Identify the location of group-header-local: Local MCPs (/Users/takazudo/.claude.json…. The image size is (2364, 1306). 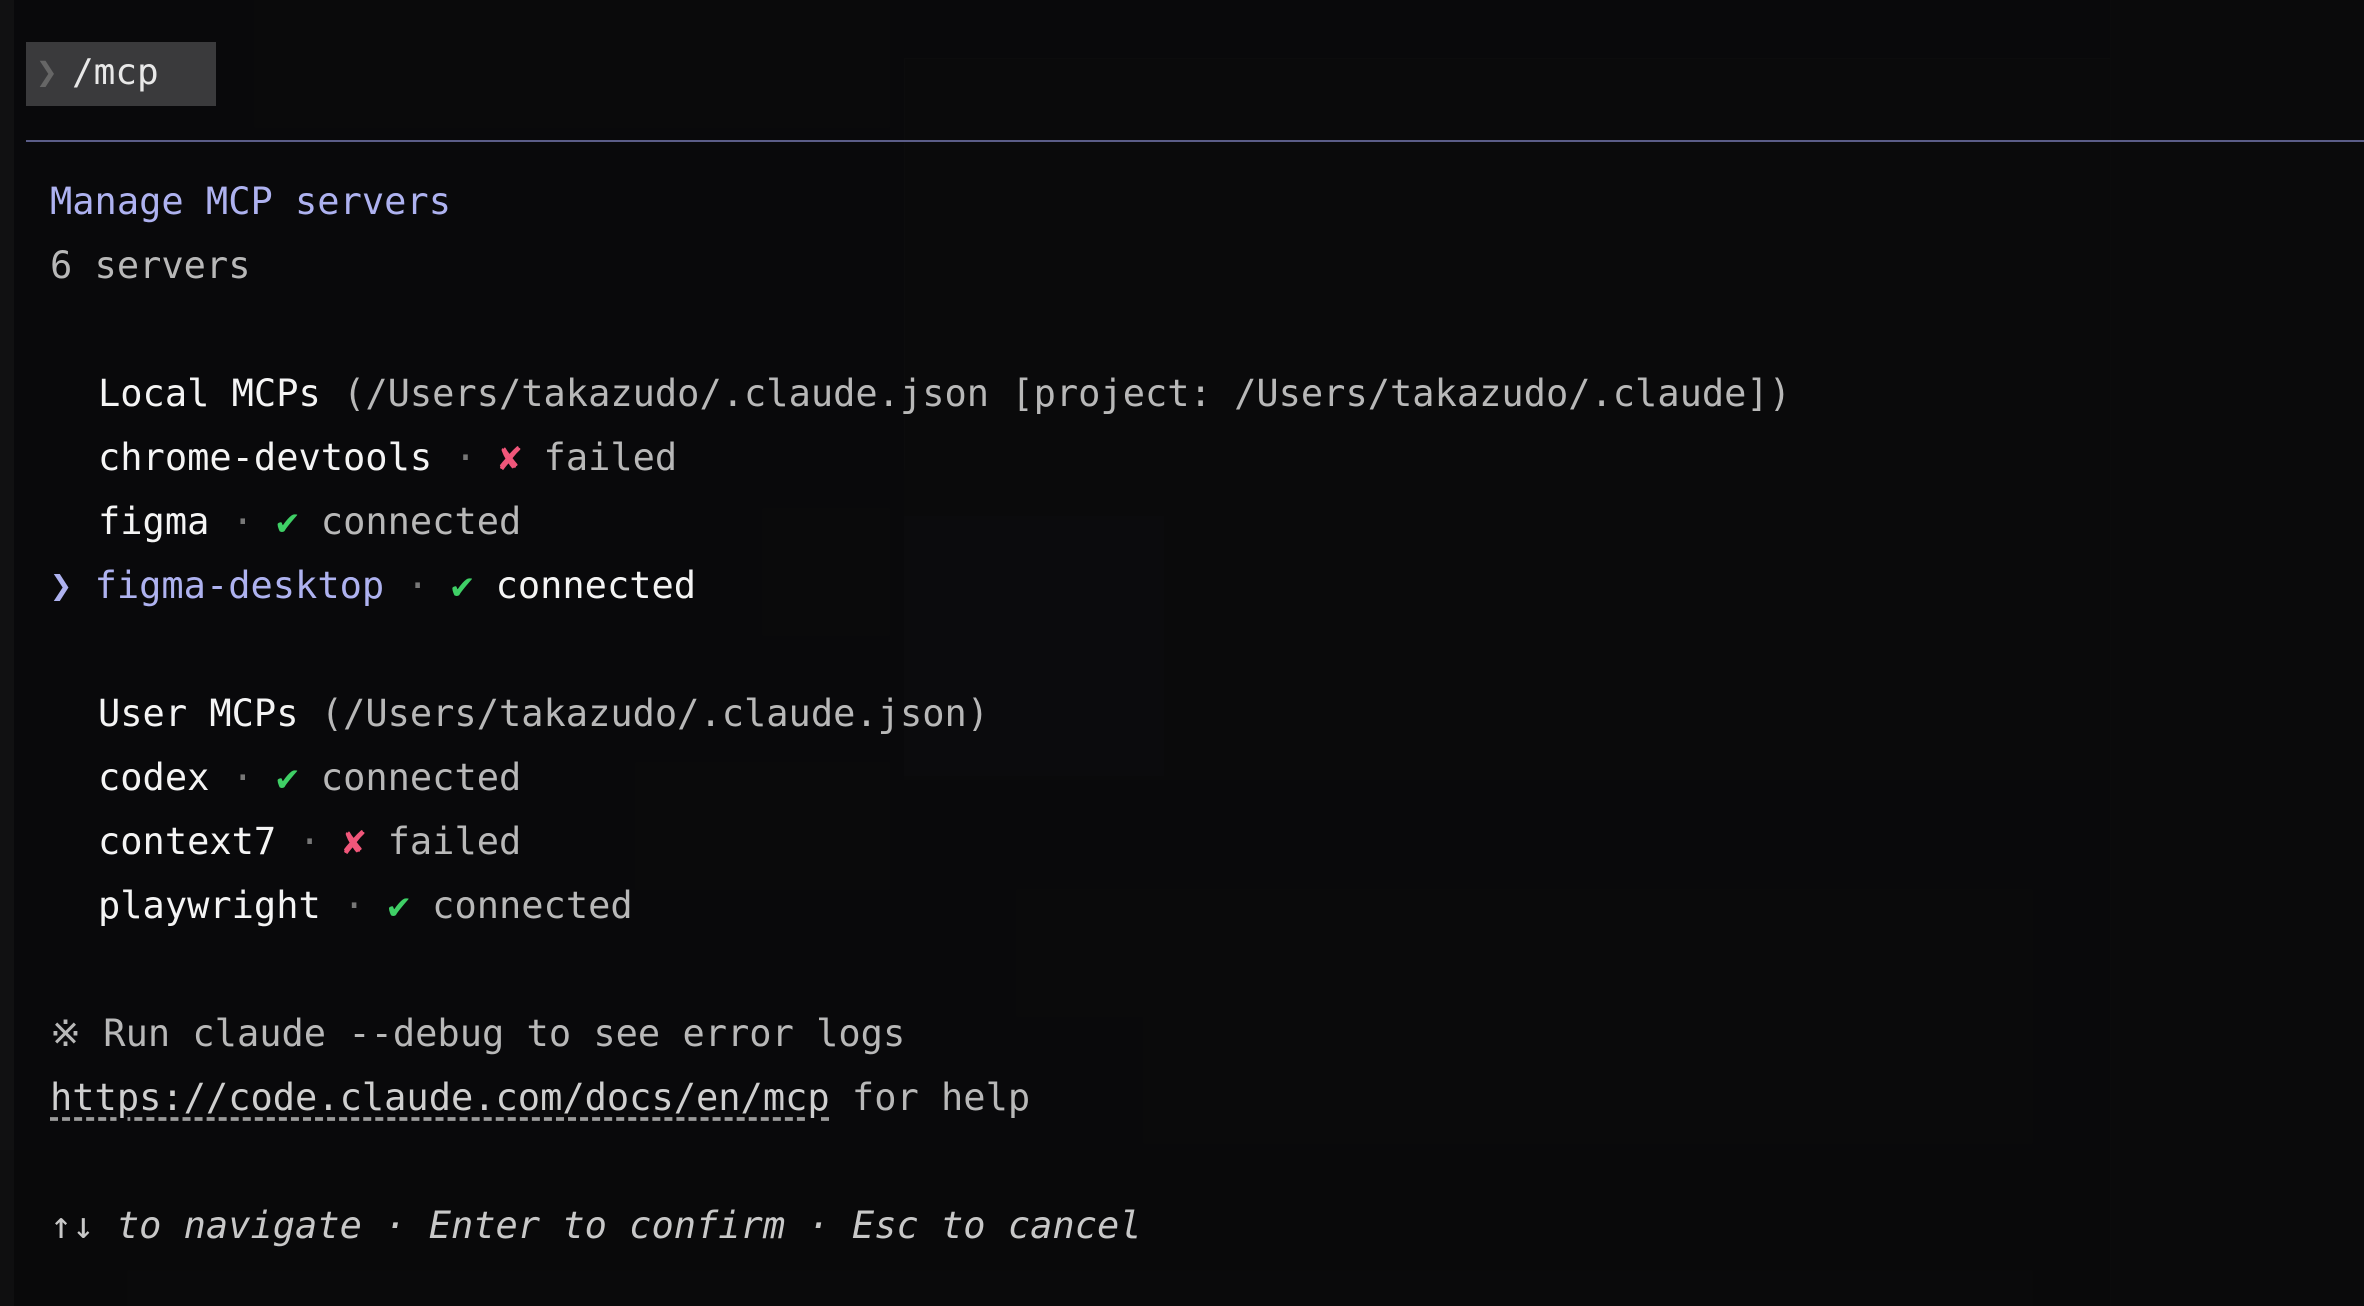
(944, 393).